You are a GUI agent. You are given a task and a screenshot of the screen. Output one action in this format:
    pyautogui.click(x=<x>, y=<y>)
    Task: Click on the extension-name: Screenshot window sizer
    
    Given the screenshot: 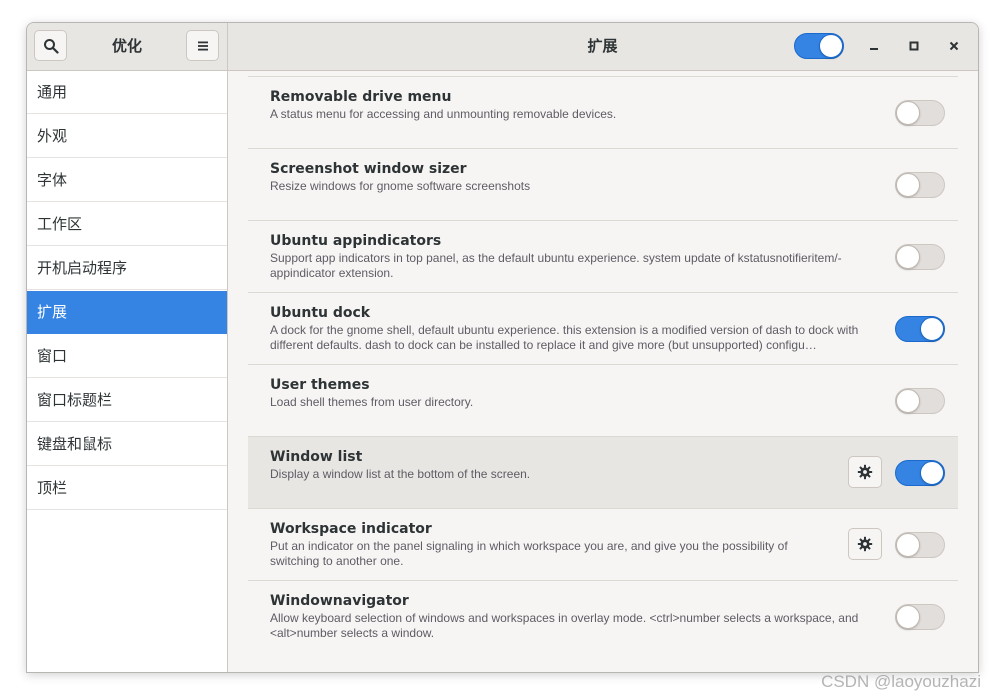 What is the action you would take?
    pyautogui.click(x=368, y=169)
    